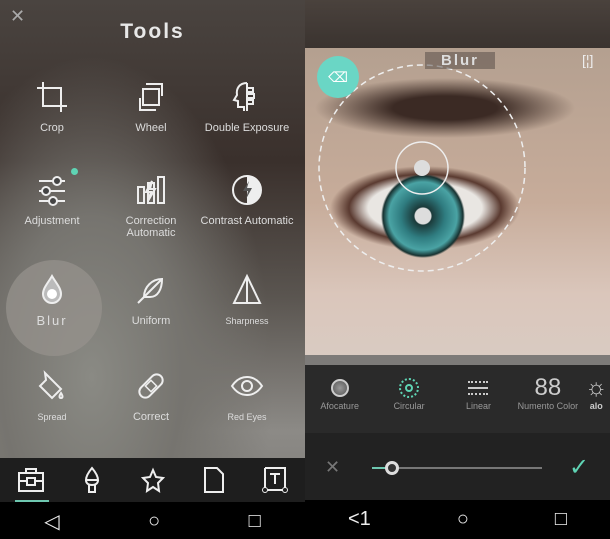 The width and height of the screenshot is (610, 539). I want to click on back-button: <1, so click(359, 519).